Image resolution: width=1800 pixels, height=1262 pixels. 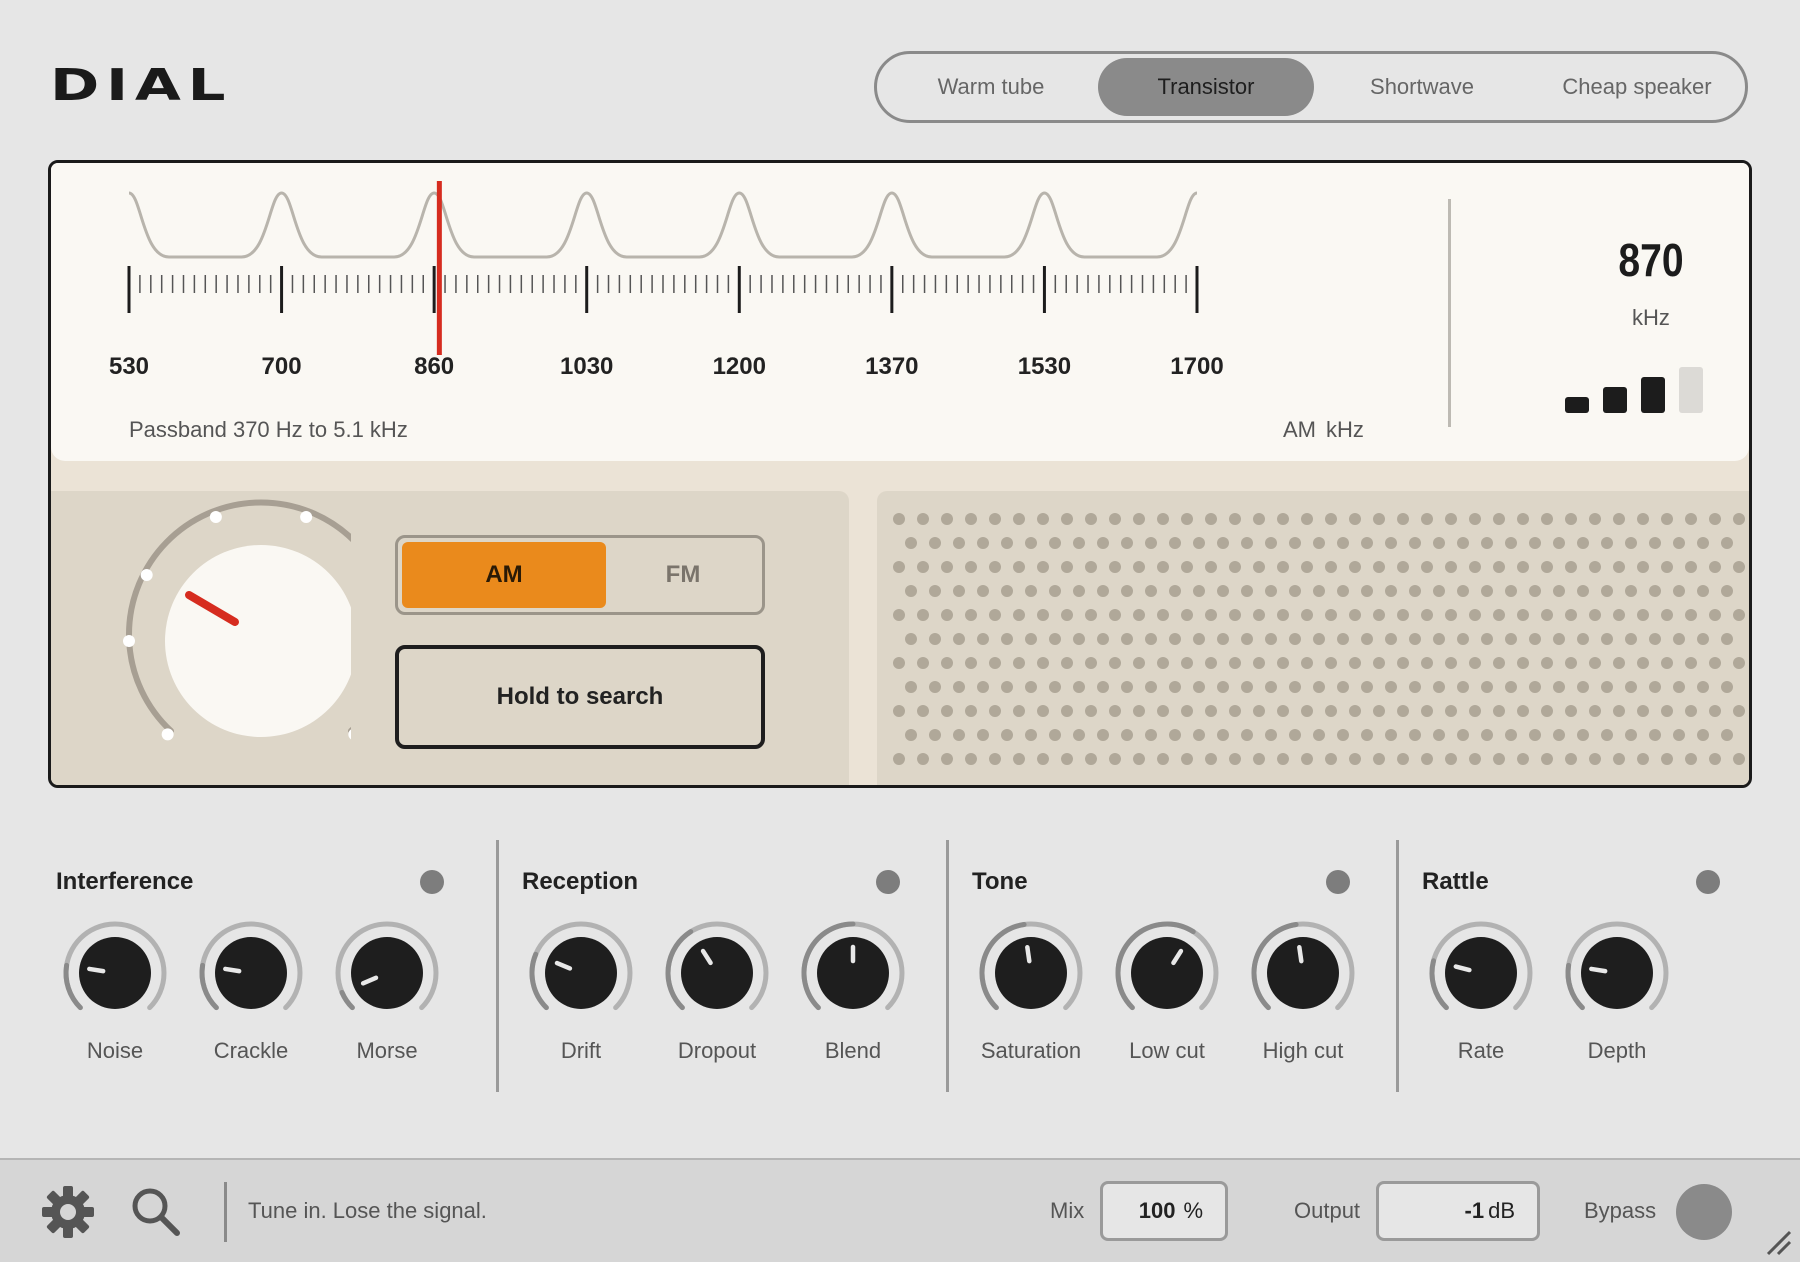 What do you see at coordinates (683, 575) in the screenshot?
I see `band-fm-button: FM` at bounding box center [683, 575].